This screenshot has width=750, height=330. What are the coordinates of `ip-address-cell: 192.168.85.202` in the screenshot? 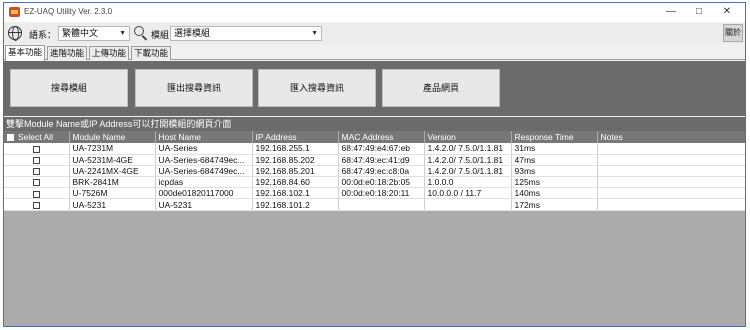 It's located at (295, 160).